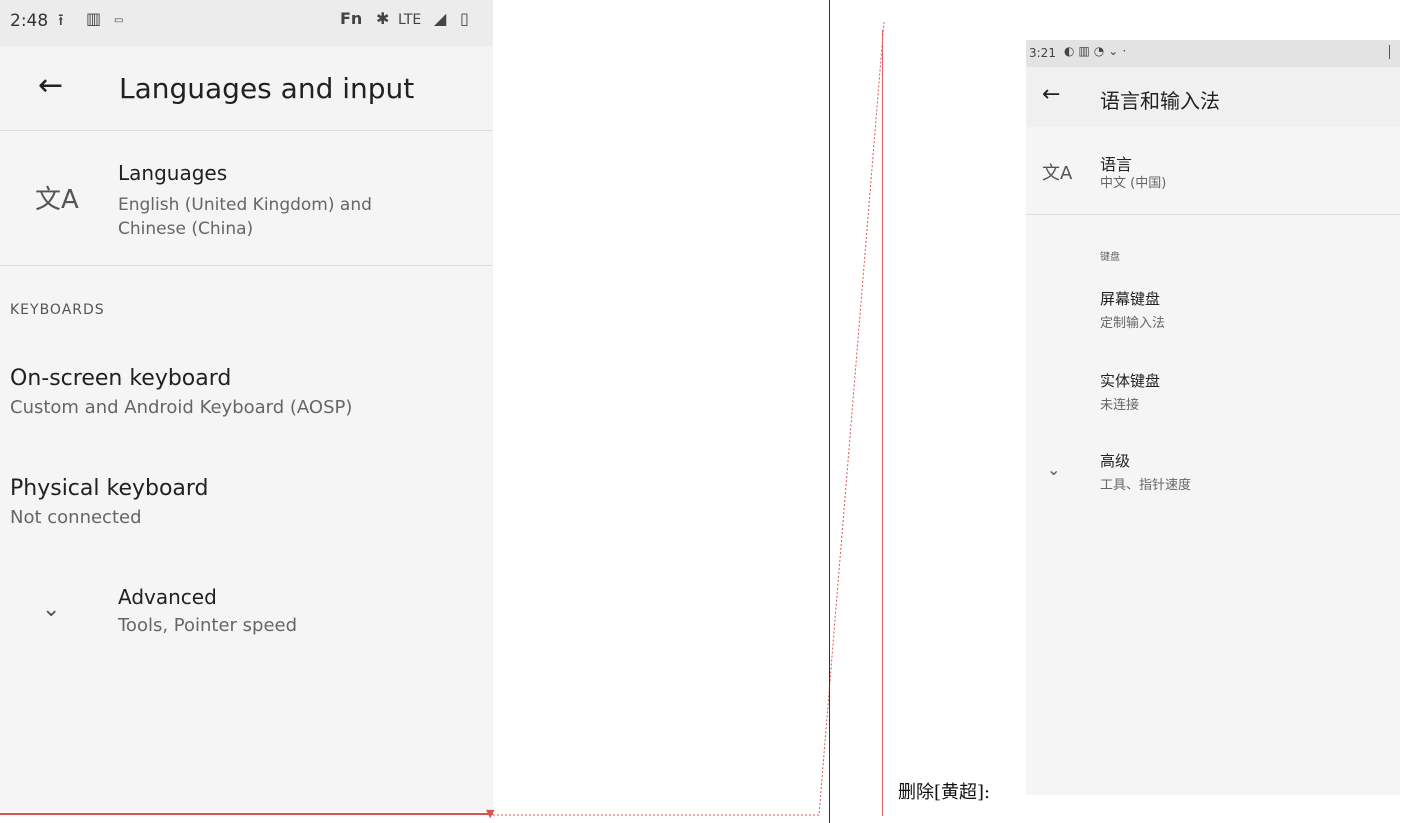  Describe the element at coordinates (1053, 469) in the screenshot. I see `chevron-down-icon: ⌄` at that location.